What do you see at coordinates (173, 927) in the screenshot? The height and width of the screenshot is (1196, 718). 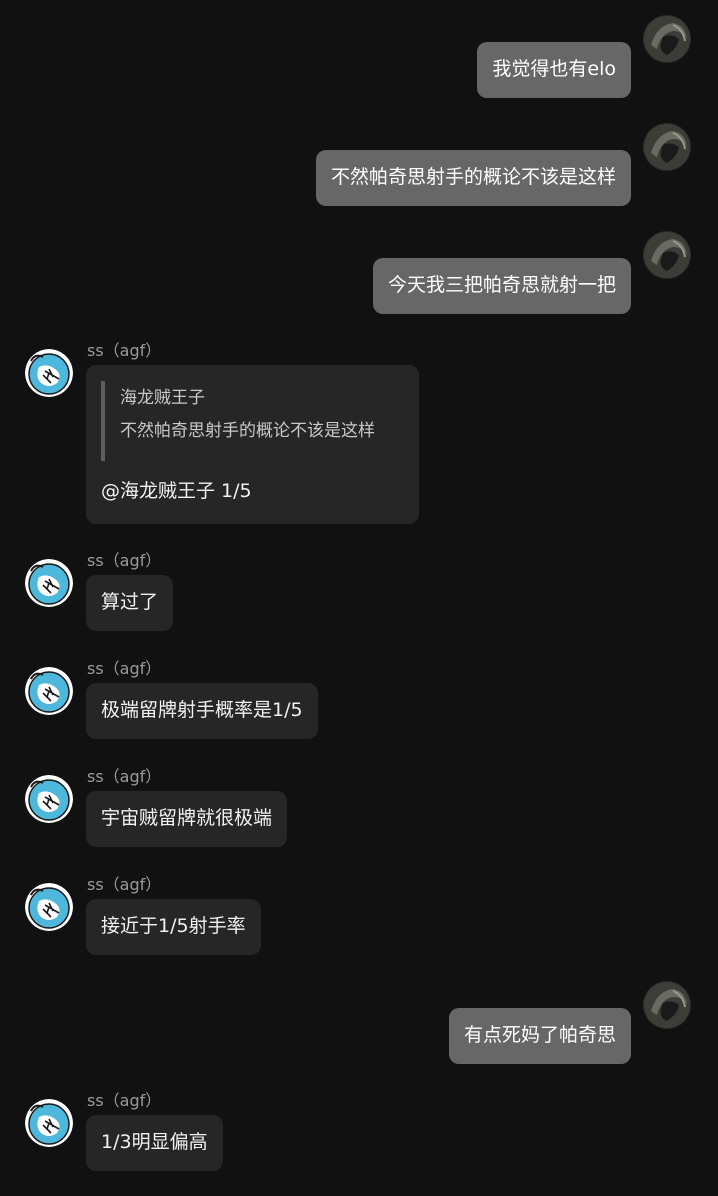 I see `message-bubble: 接近于1/5射手率` at bounding box center [173, 927].